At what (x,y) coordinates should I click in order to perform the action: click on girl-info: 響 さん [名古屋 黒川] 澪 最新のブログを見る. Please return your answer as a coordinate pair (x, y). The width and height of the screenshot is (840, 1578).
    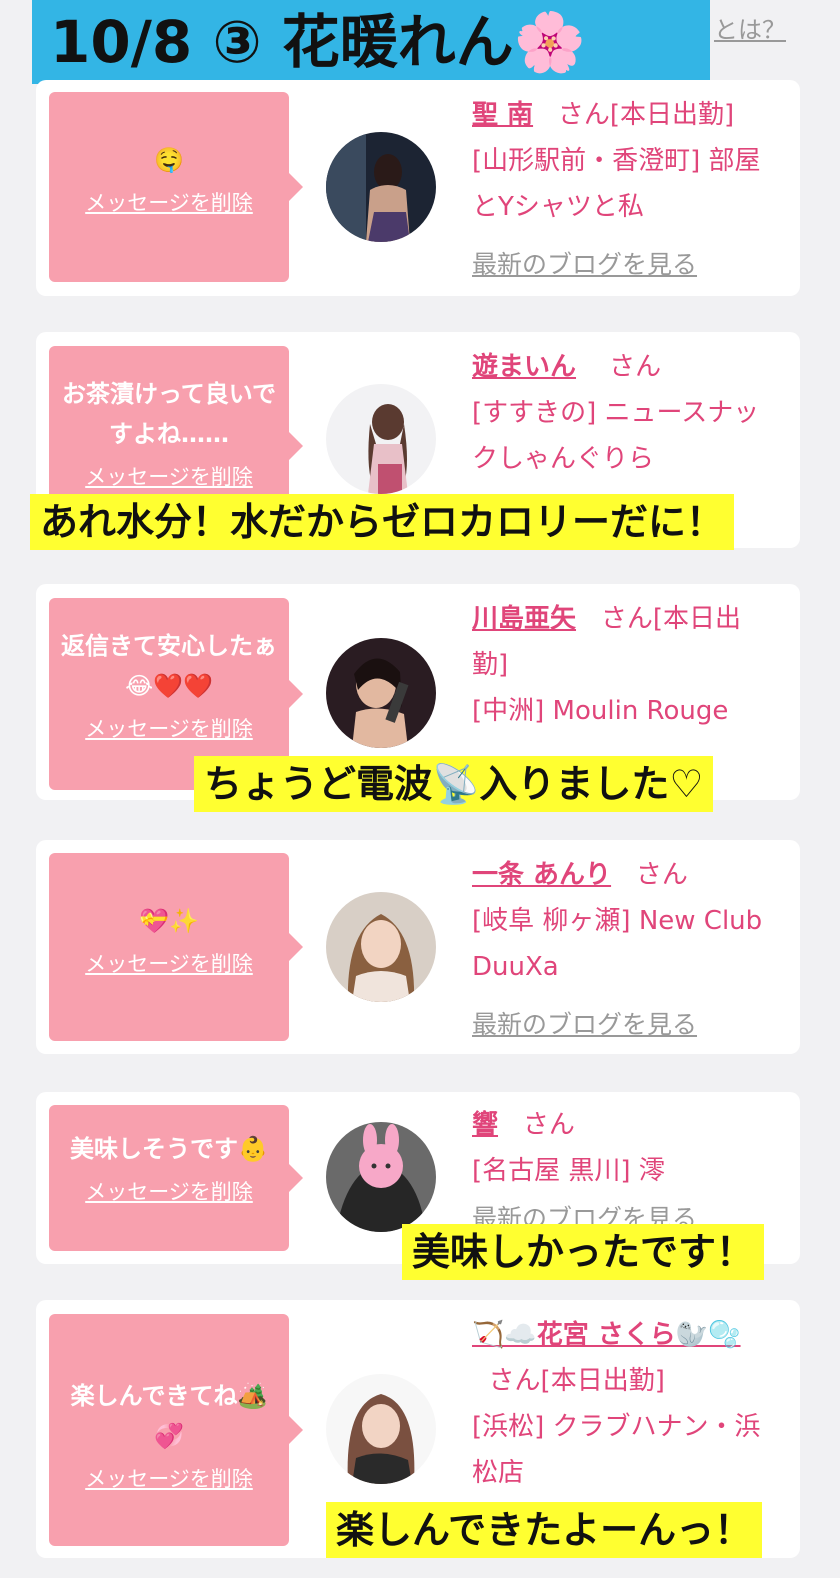
    Looking at the image, I should click on (622, 1172).